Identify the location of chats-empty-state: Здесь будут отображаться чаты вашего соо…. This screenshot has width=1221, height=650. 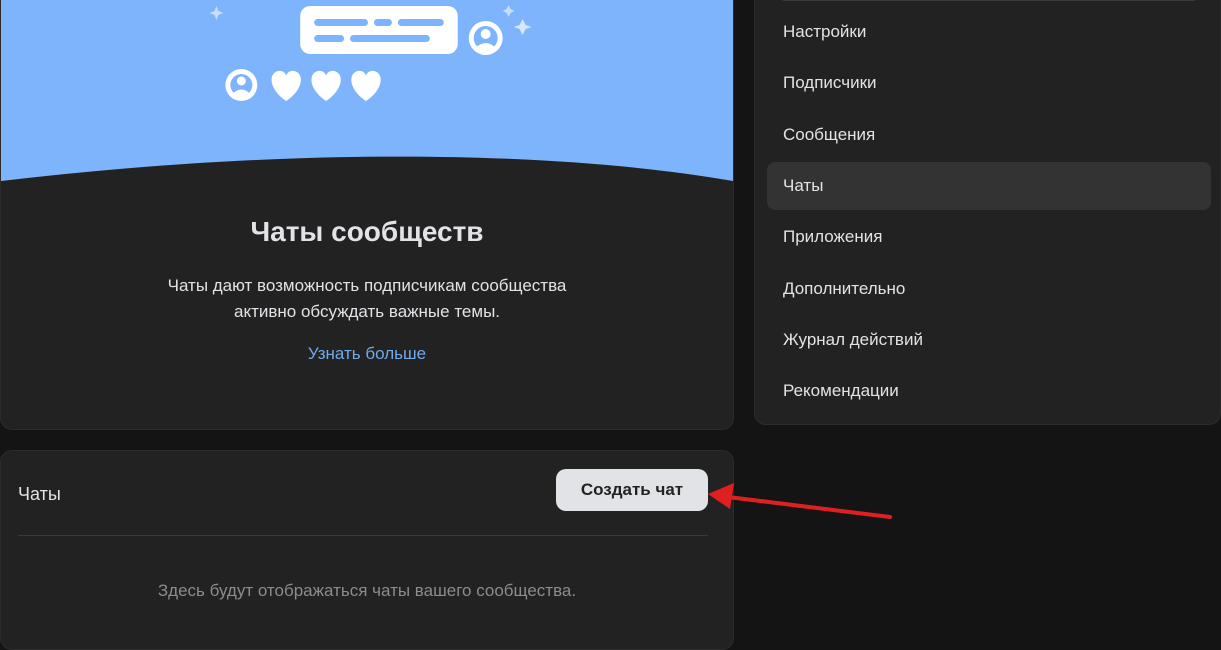
(367, 590).